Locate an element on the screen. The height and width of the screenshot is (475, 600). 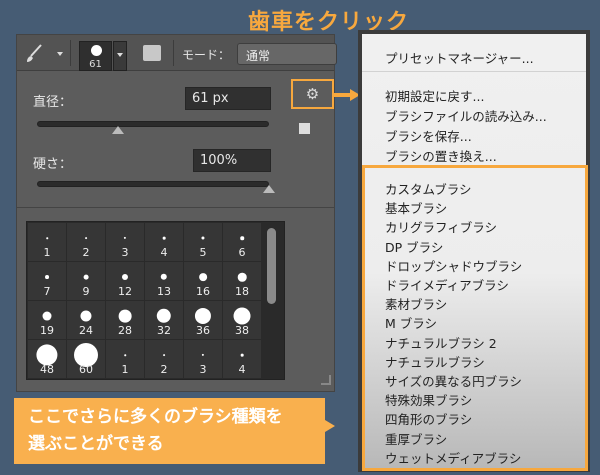
brush-size-label: 32 is located at coordinates (164, 330).